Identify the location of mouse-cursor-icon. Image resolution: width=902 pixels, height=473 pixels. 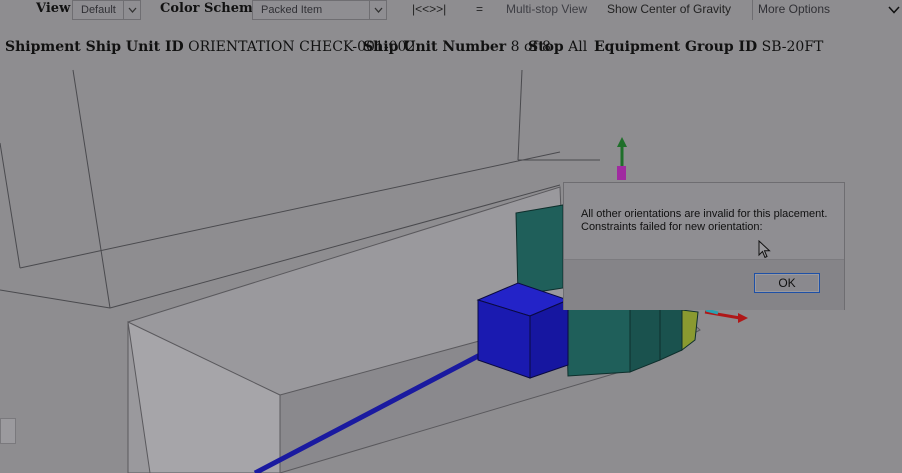
(764, 249).